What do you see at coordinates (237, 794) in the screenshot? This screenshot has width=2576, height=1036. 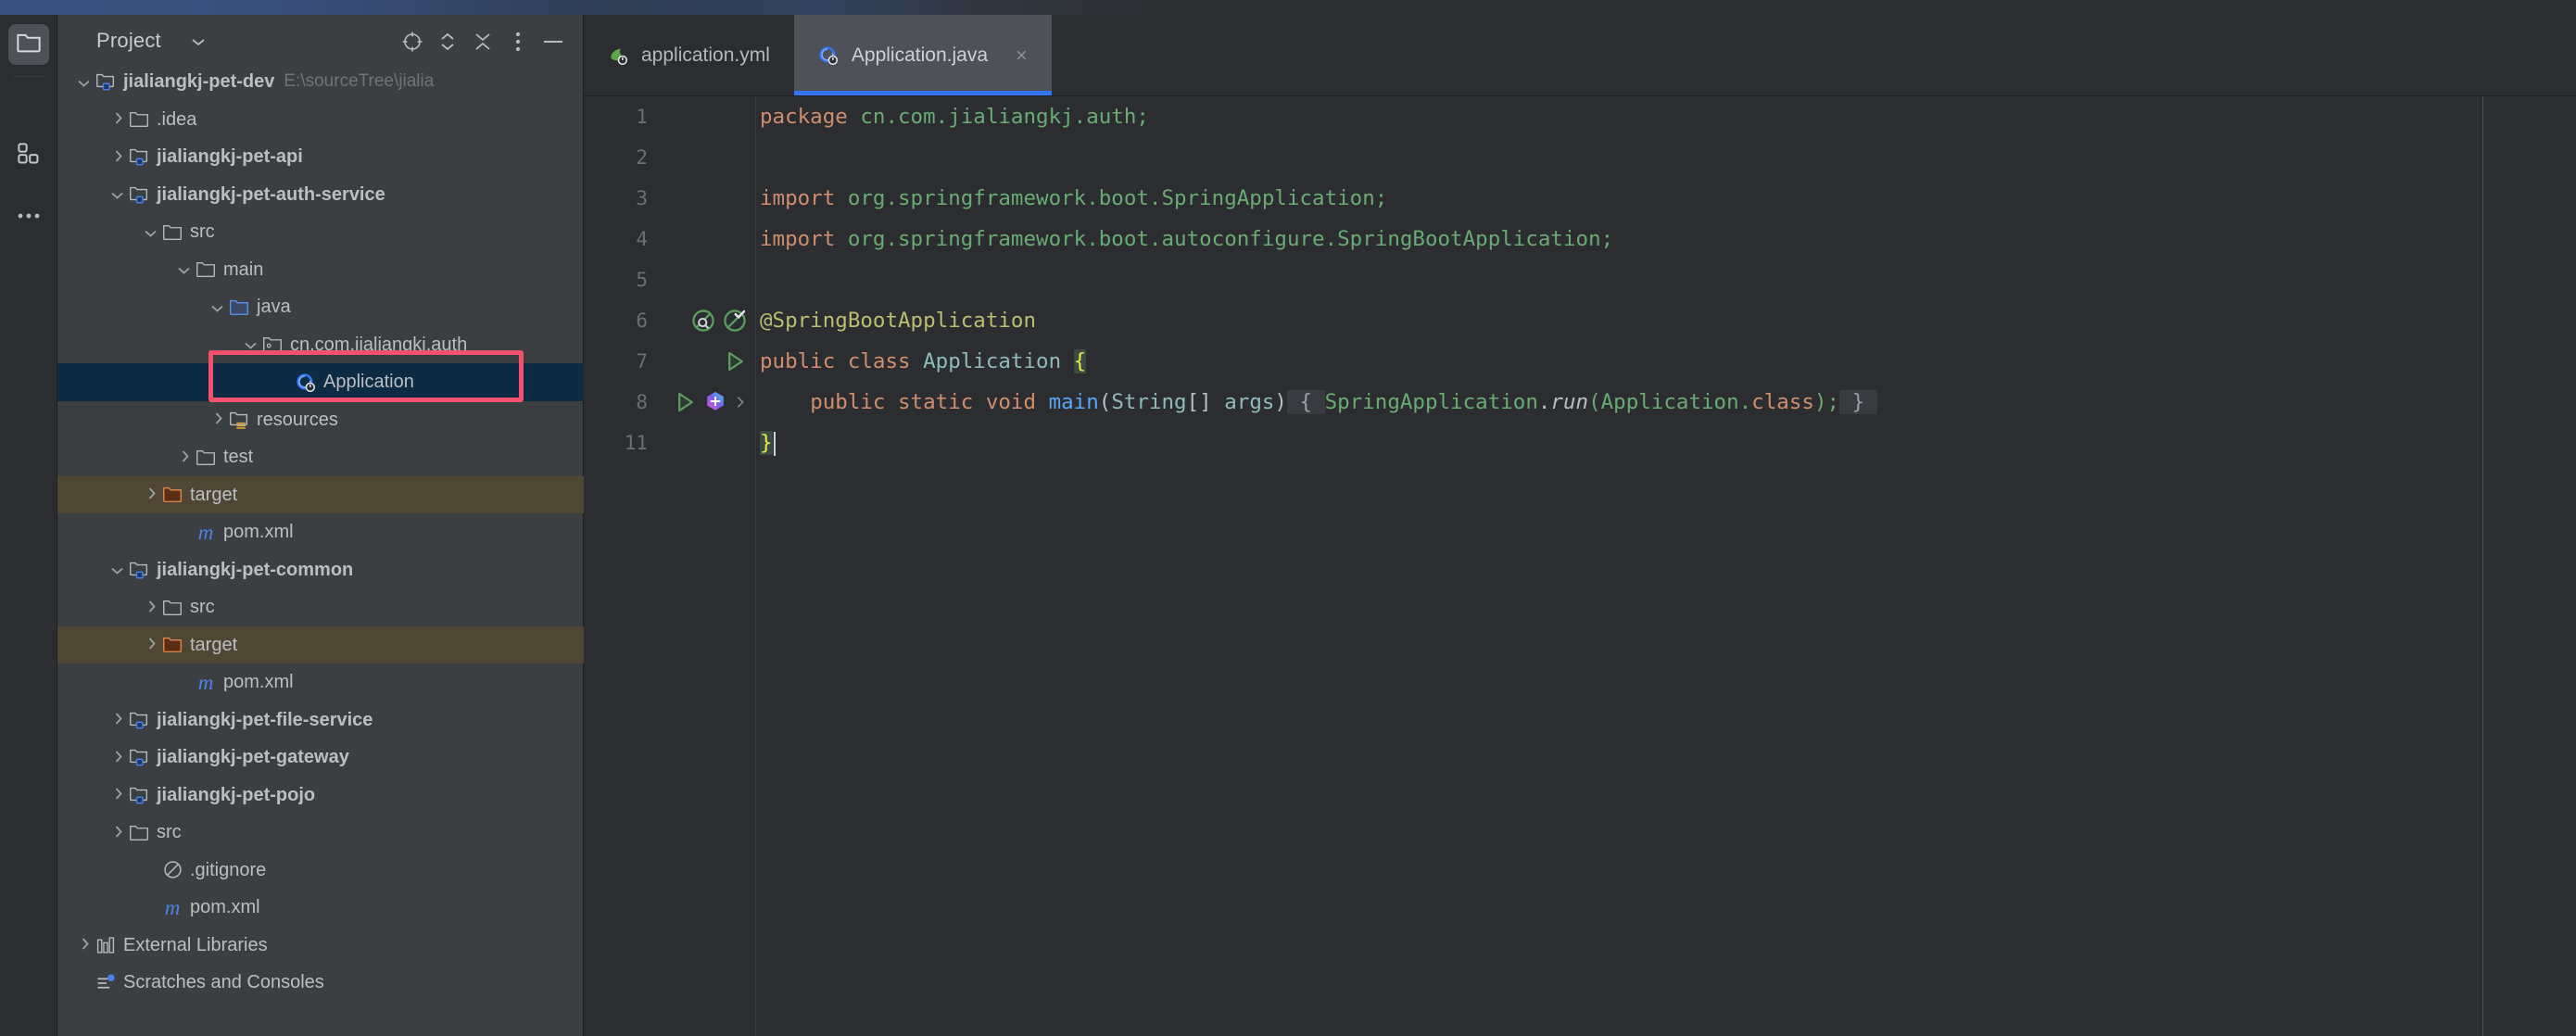 I see `tree-item-label: jialiangkj-pet-pojo` at bounding box center [237, 794].